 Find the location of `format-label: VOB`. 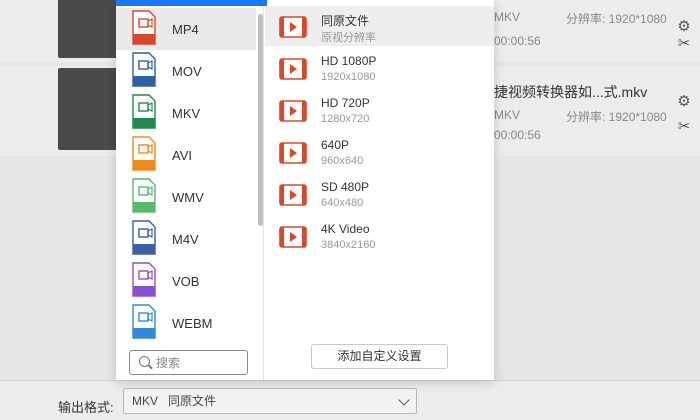

format-label: VOB is located at coordinates (186, 281).